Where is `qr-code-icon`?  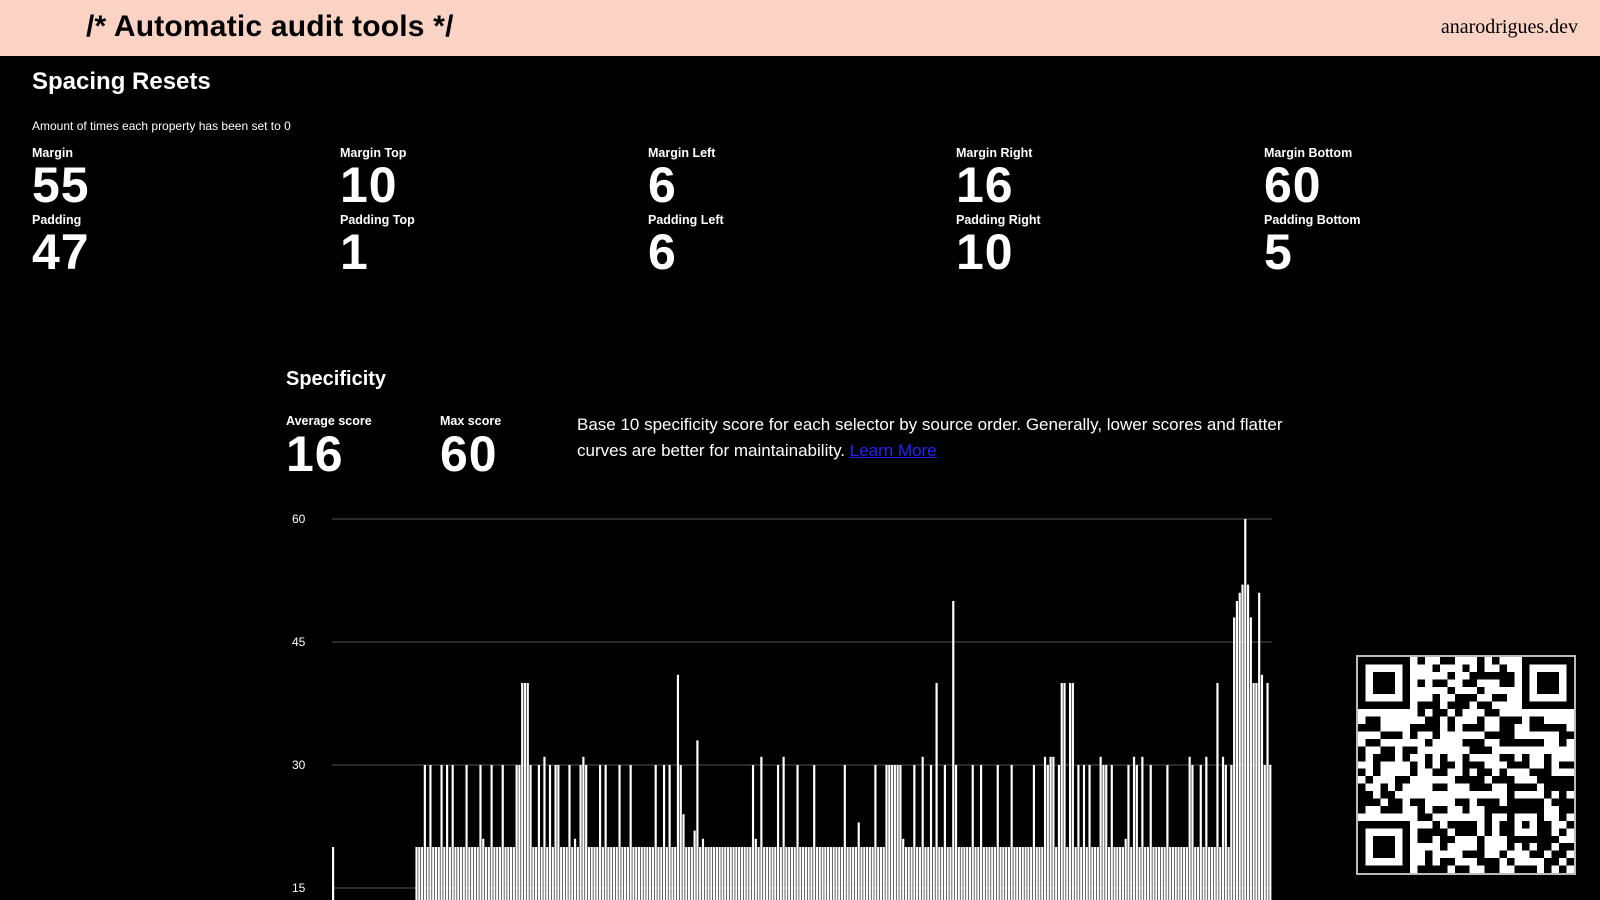
qr-code-icon is located at coordinates (1466, 765).